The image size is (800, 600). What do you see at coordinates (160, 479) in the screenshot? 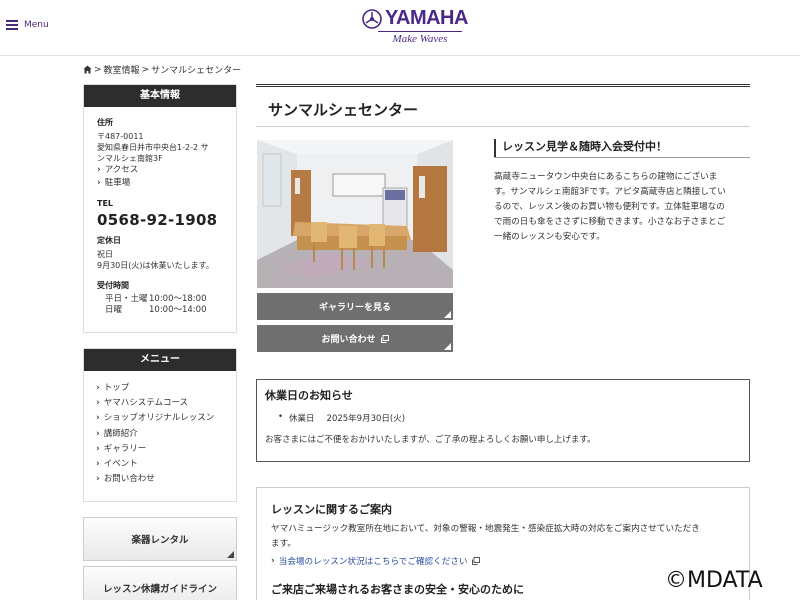
I see `menu-item-contact: › お問い合わせ` at bounding box center [160, 479].